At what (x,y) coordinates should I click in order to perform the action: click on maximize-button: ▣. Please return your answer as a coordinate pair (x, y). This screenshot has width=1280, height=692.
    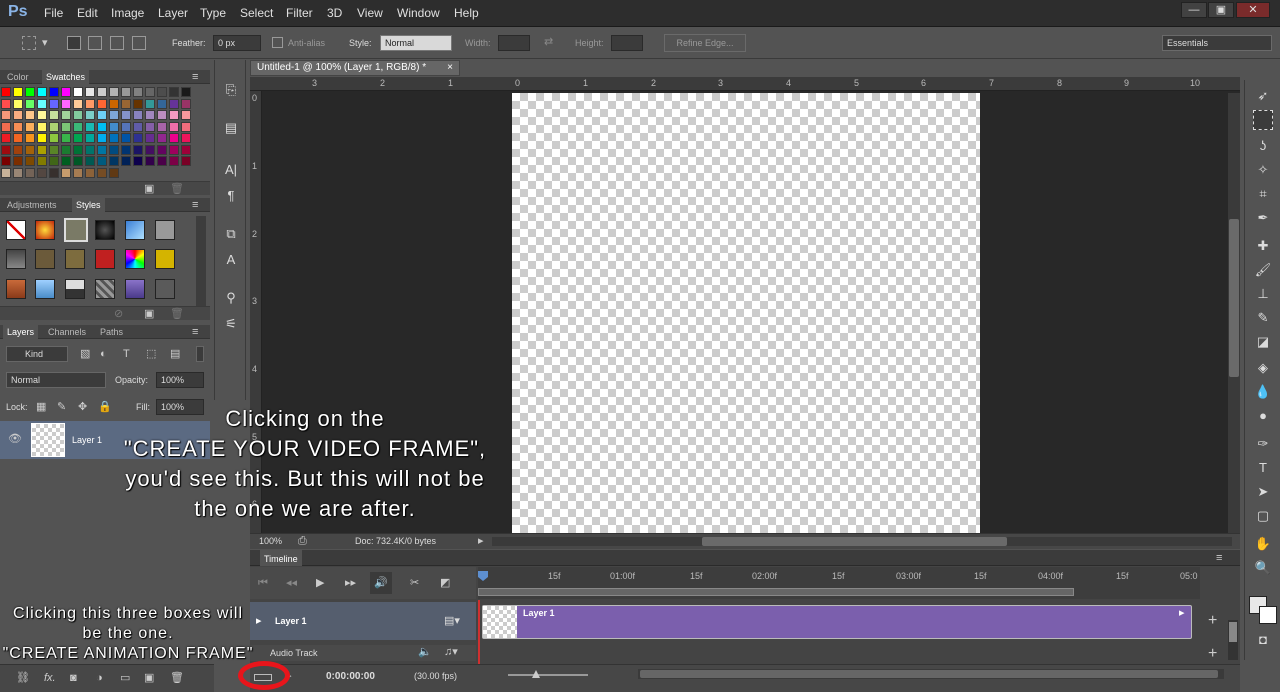
    Looking at the image, I should click on (1221, 10).